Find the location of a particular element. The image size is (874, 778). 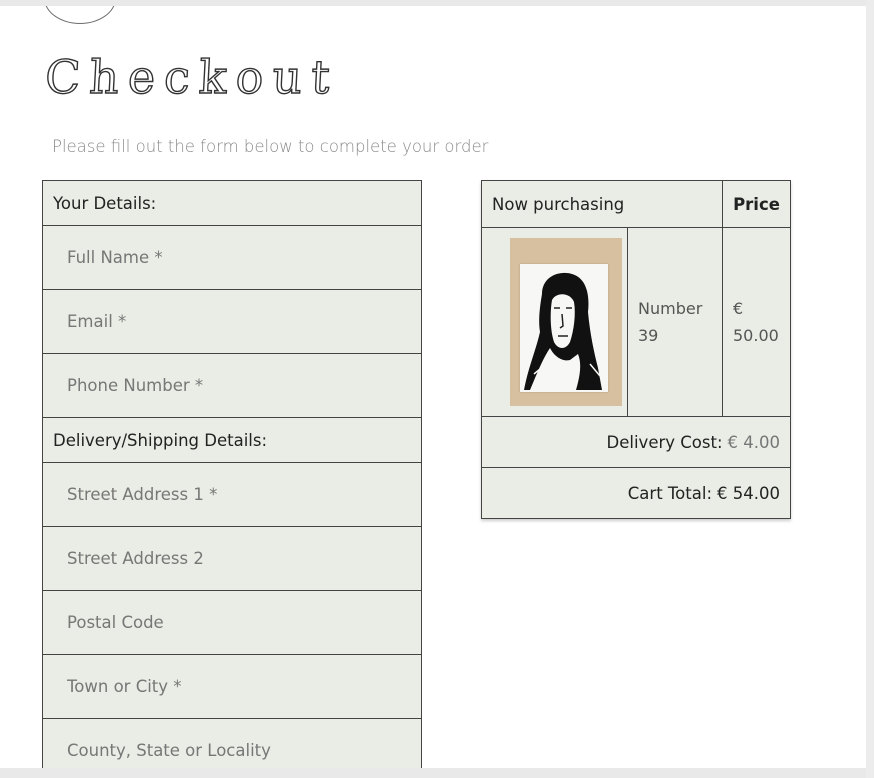

town-row is located at coordinates (232, 687).